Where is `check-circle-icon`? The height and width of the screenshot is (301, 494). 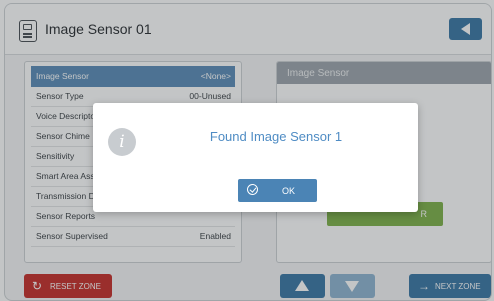 check-circle-icon is located at coordinates (252, 189).